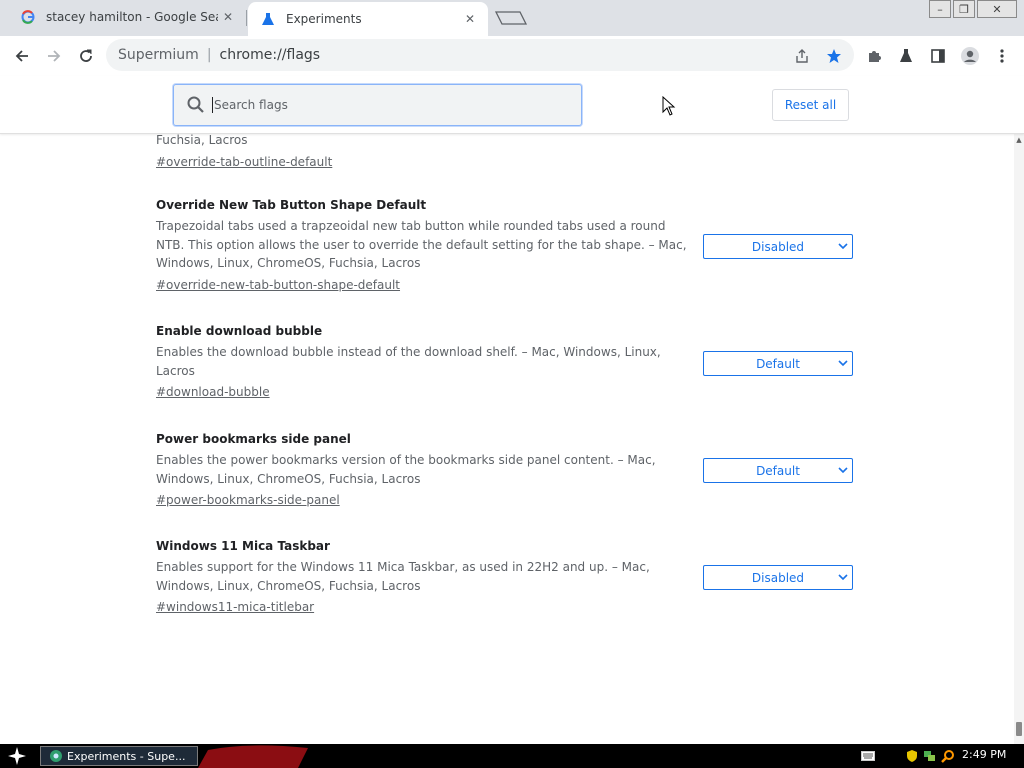  I want to click on bookmark-star-icon, so click(834, 56).